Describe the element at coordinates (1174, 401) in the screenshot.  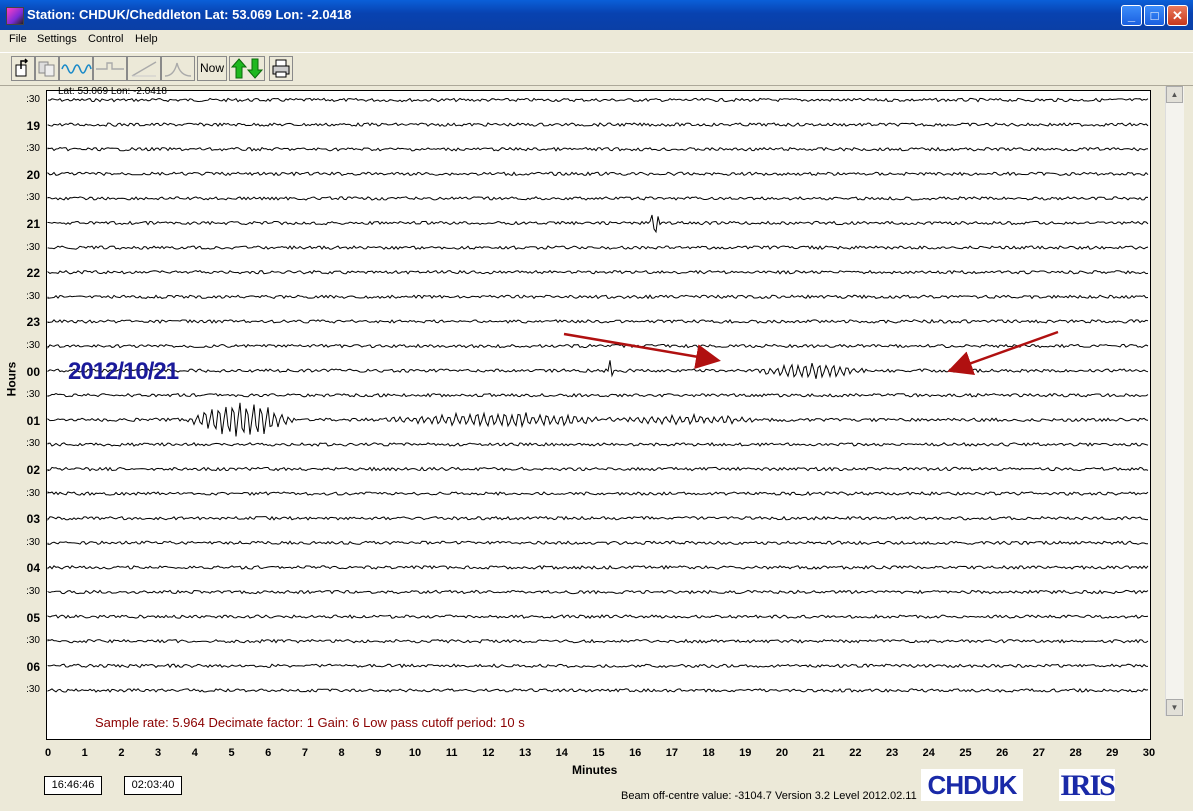
I see `vertical-scrollbar` at that location.